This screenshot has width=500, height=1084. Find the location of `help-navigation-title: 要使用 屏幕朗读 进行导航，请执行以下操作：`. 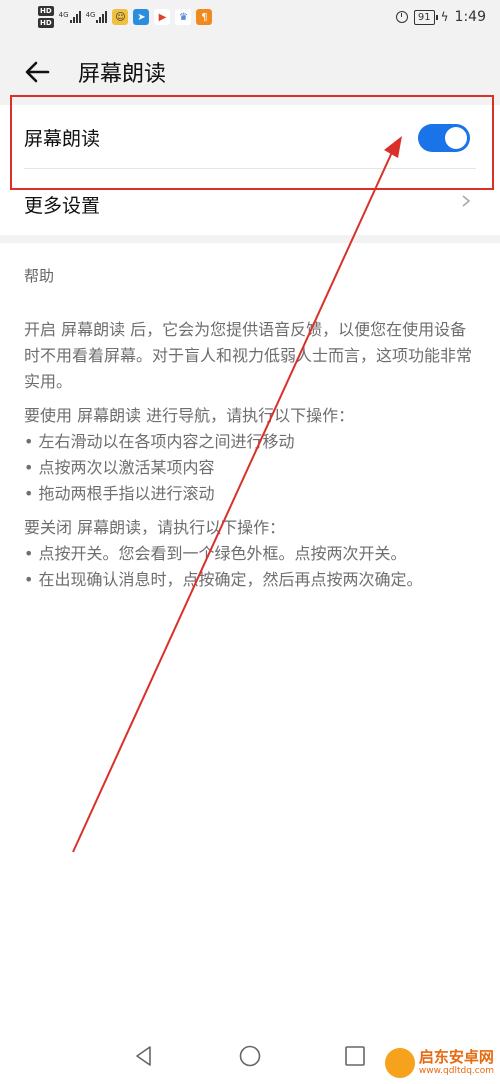

help-navigation-title: 要使用 屏幕朗读 进行导航，请执行以下操作： is located at coordinates (189, 415).